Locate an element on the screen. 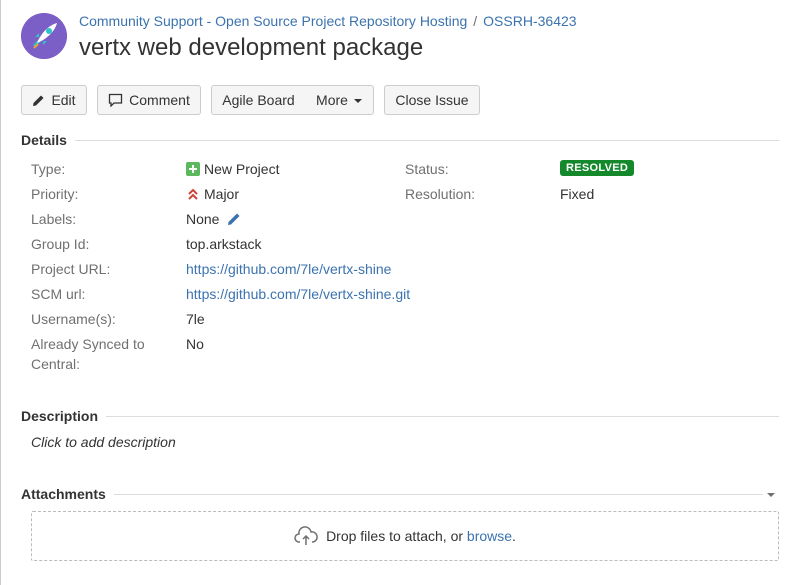 This screenshot has width=800, height=585. type-value: New Project is located at coordinates (232, 169).